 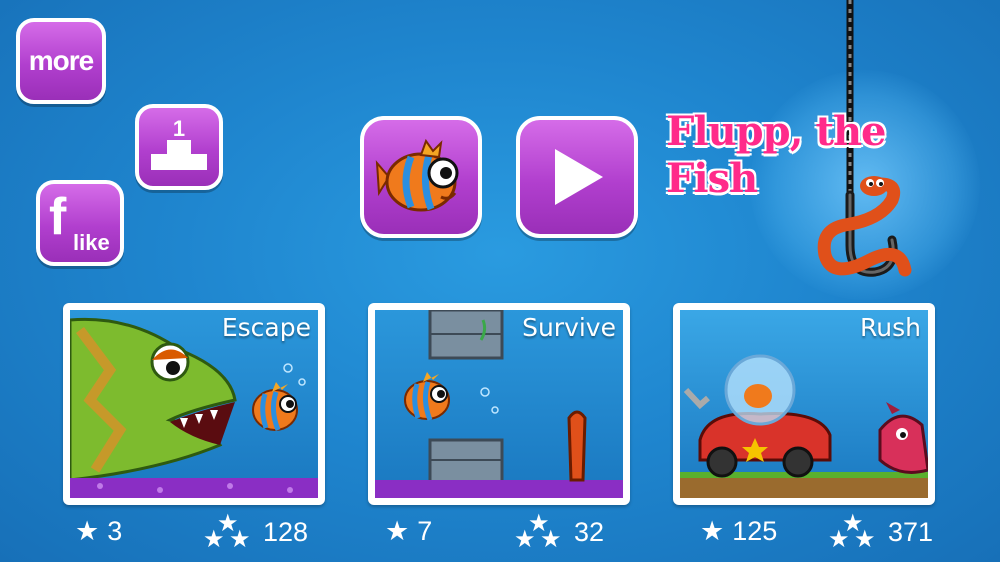 I want to click on leaderboard-button: 1, so click(x=179, y=147).